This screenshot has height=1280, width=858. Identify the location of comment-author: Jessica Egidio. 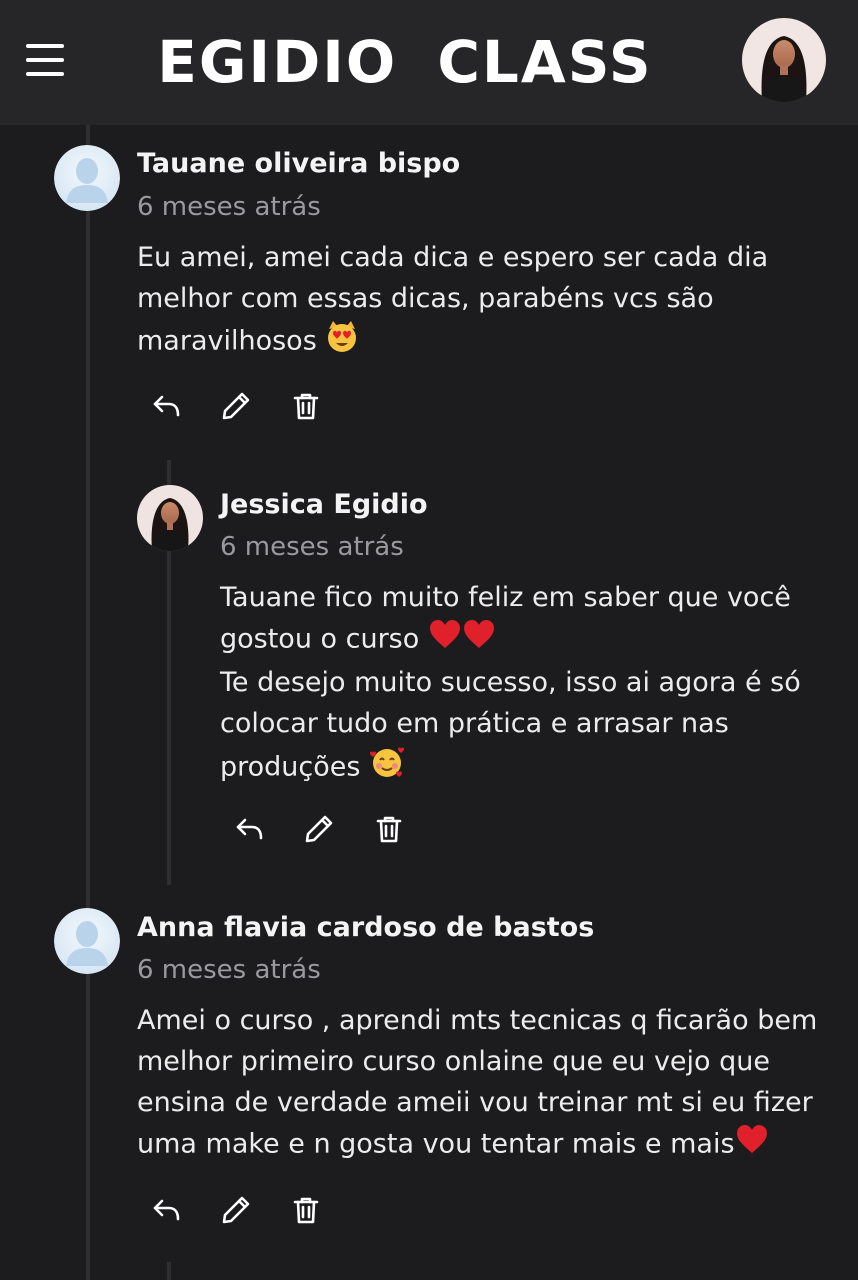
(324, 504).